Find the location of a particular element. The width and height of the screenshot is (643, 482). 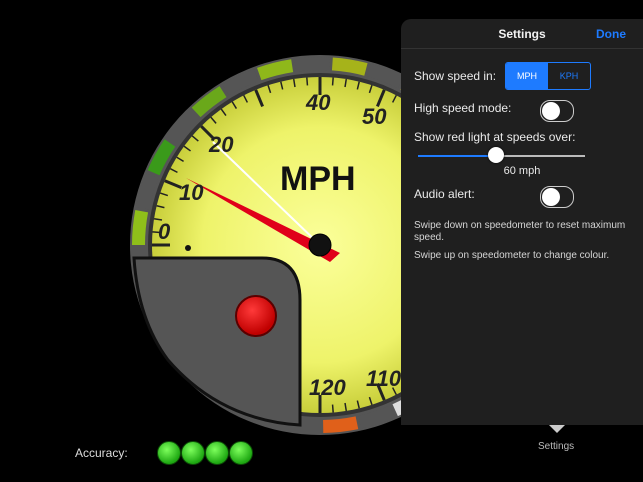

mph-option: MPH is located at coordinates (527, 76).